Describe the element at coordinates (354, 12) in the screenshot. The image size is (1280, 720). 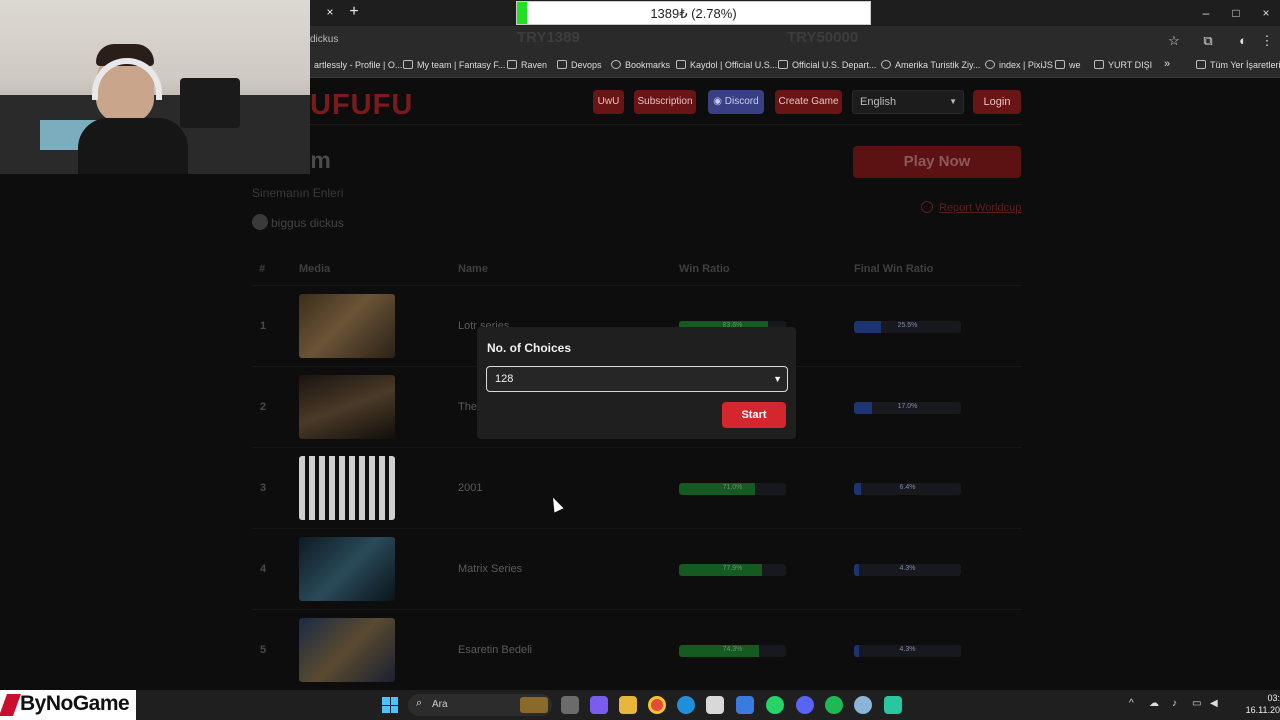
I see `new-tab-button: +` at that location.